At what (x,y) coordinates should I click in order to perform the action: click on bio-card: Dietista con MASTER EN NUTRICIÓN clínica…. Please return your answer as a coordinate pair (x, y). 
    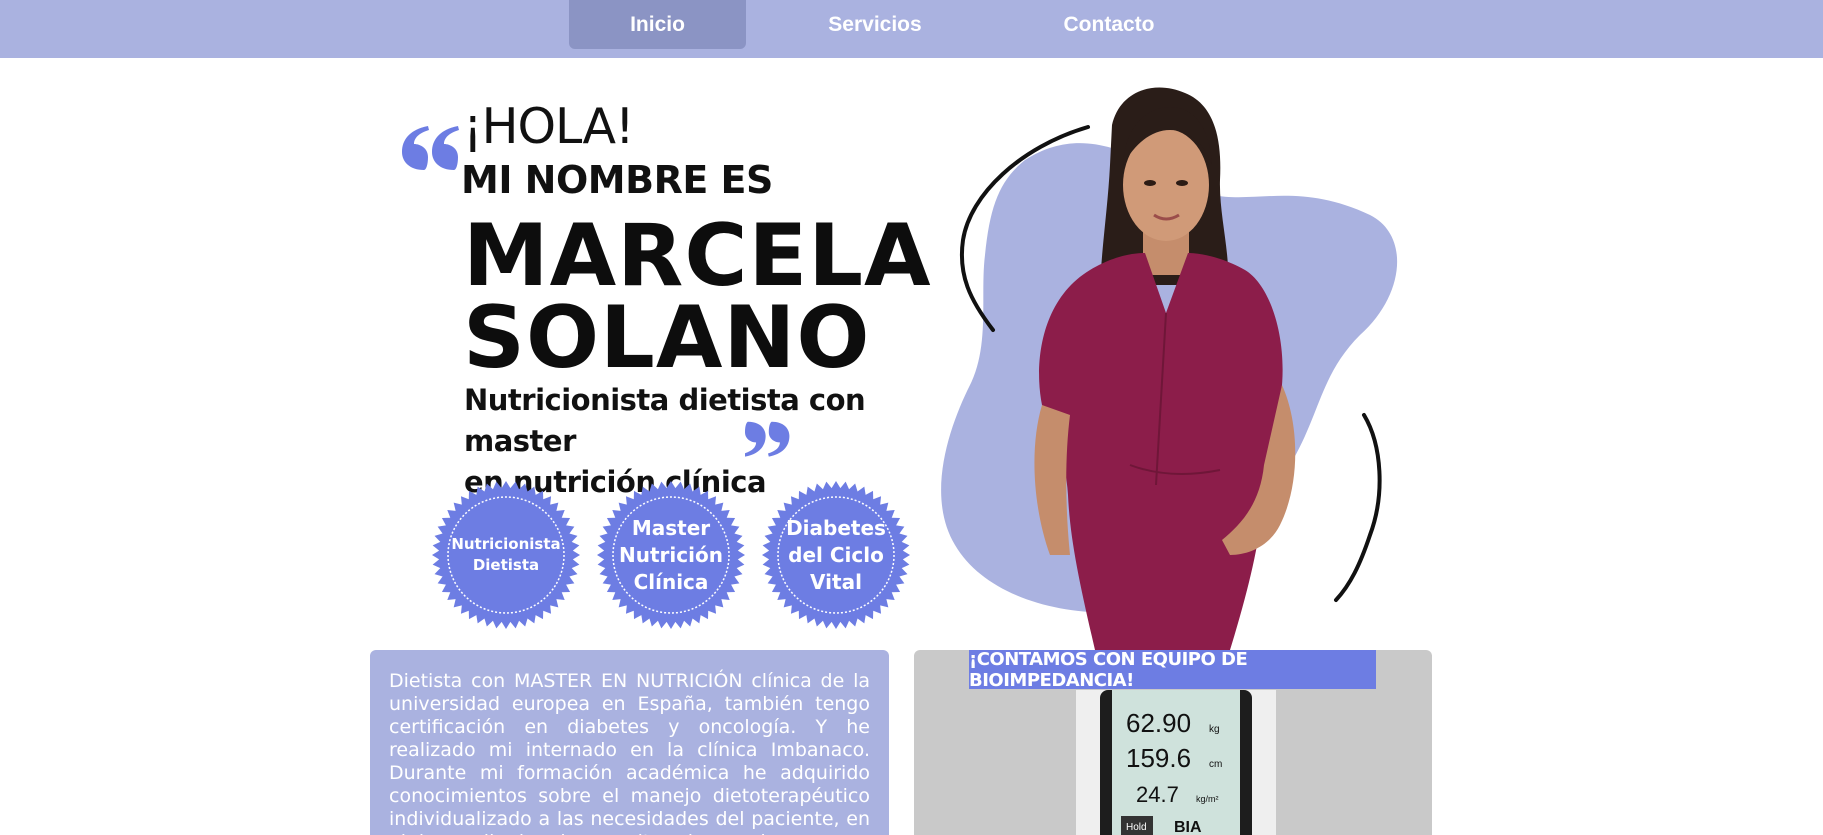
    Looking at the image, I should click on (629, 742).